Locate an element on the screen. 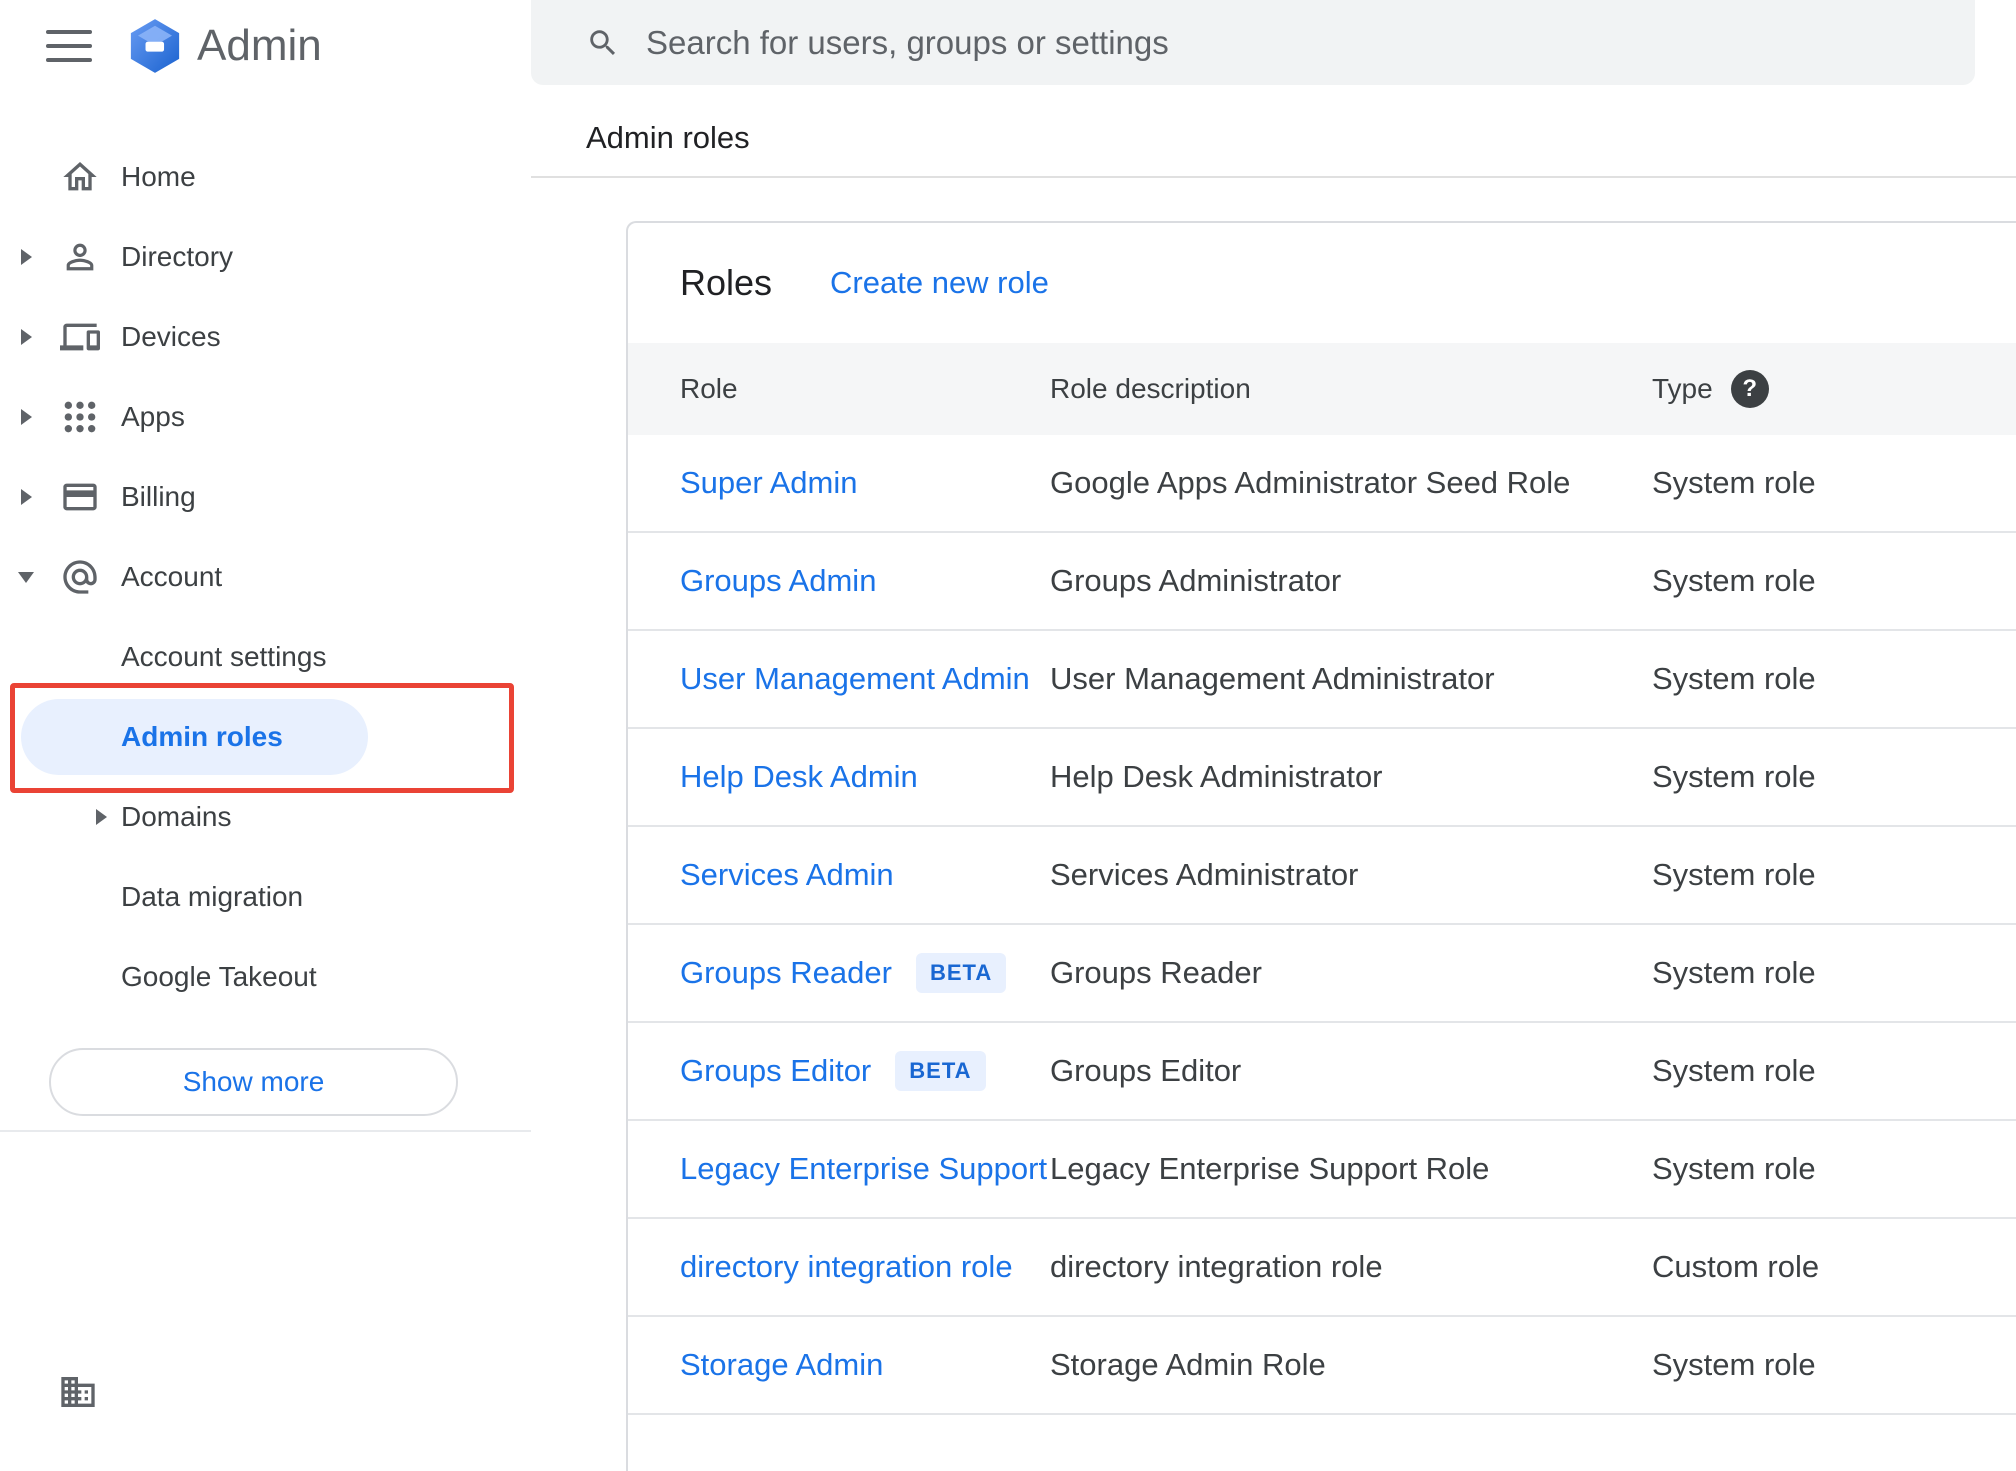 Image resolution: width=2016 pixels, height=1471 pixels. role-description: Groups Reader is located at coordinates (1156, 972).